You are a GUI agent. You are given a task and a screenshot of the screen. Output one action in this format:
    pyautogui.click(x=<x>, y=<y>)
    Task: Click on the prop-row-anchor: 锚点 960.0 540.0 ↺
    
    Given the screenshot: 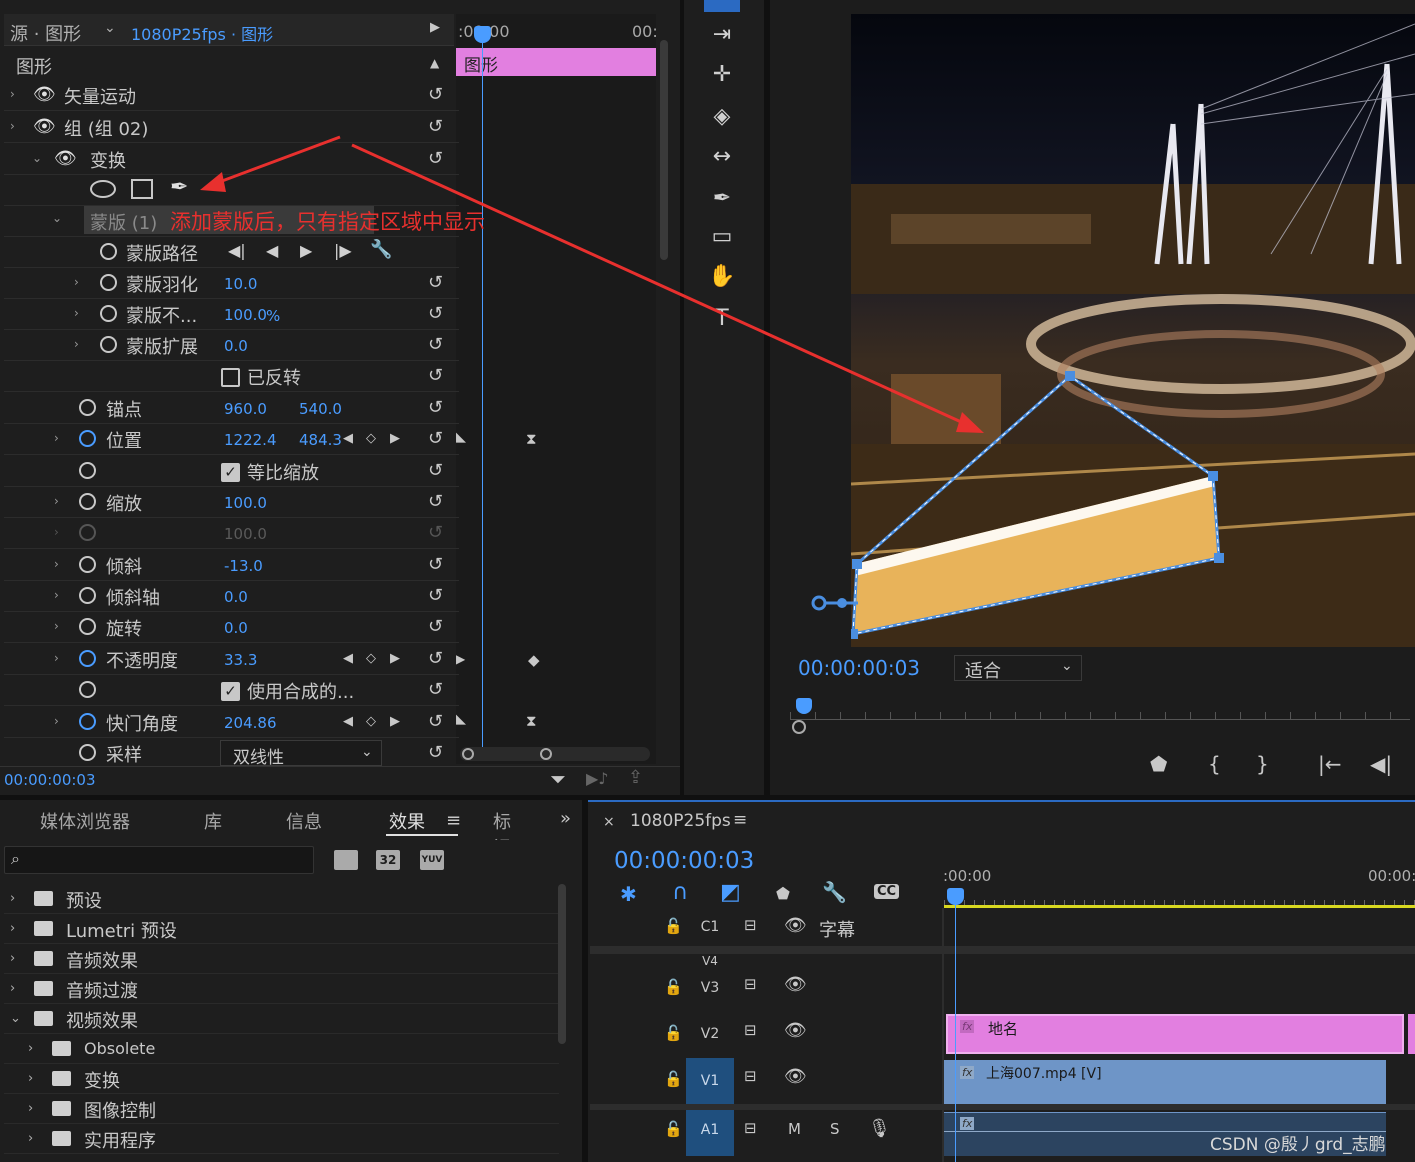 What is the action you would take?
    pyautogui.click(x=231, y=408)
    